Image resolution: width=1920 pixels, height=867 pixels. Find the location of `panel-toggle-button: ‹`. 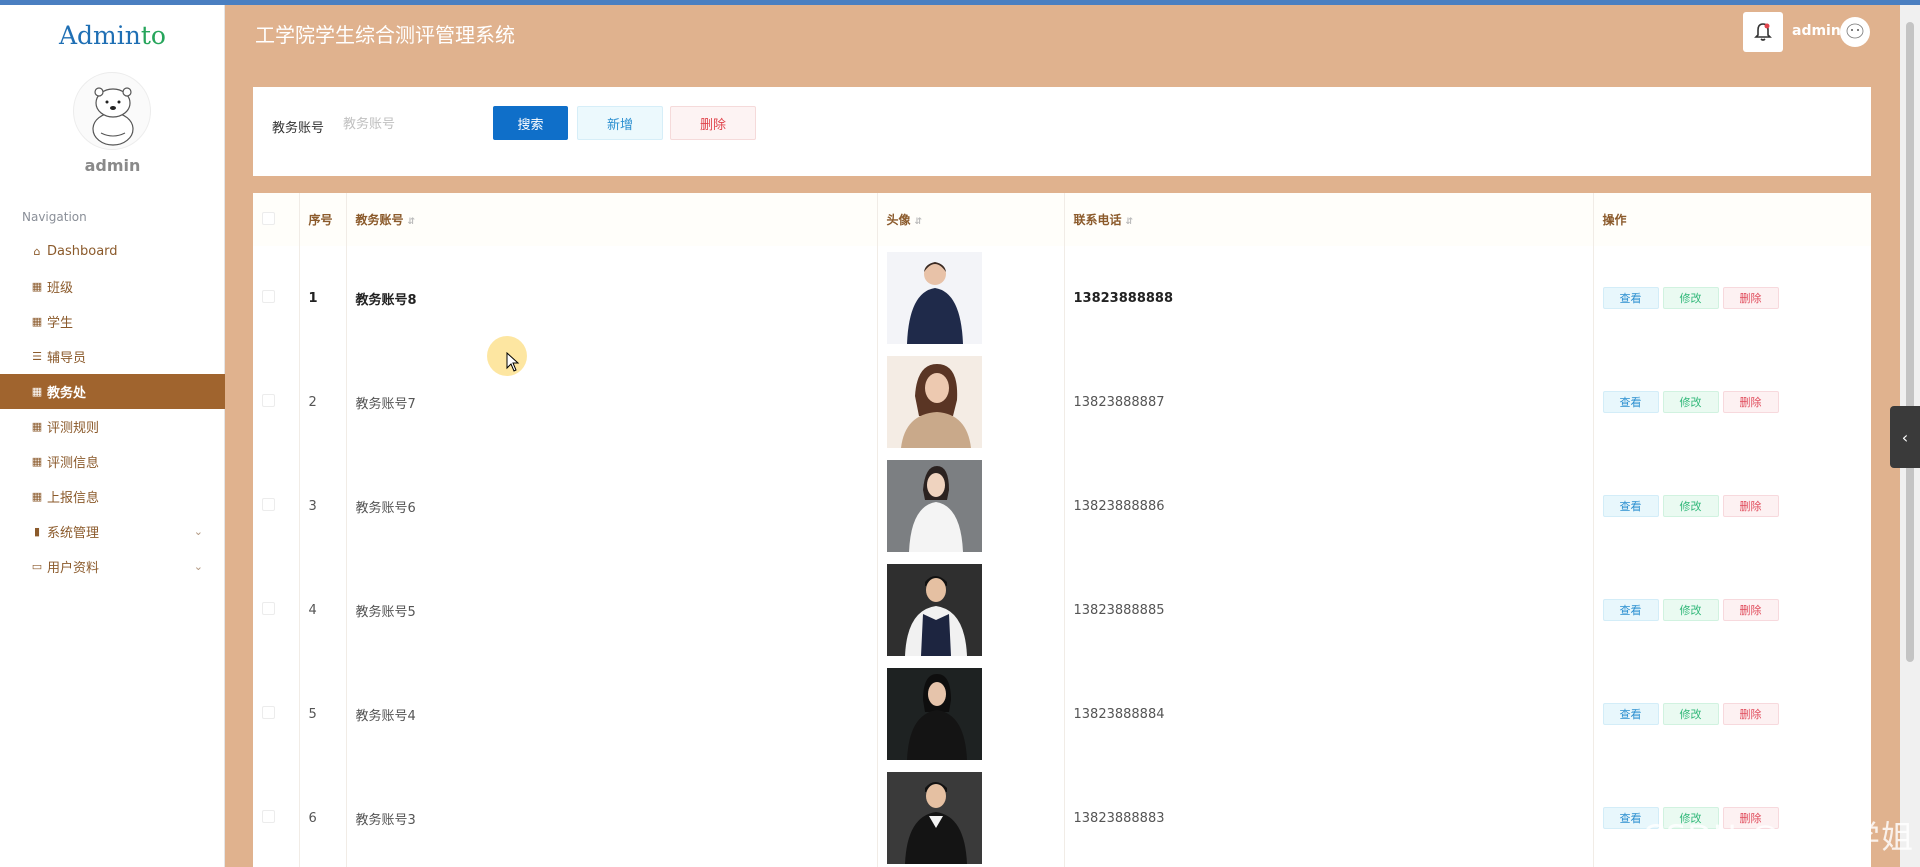

panel-toggle-button: ‹ is located at coordinates (1905, 437).